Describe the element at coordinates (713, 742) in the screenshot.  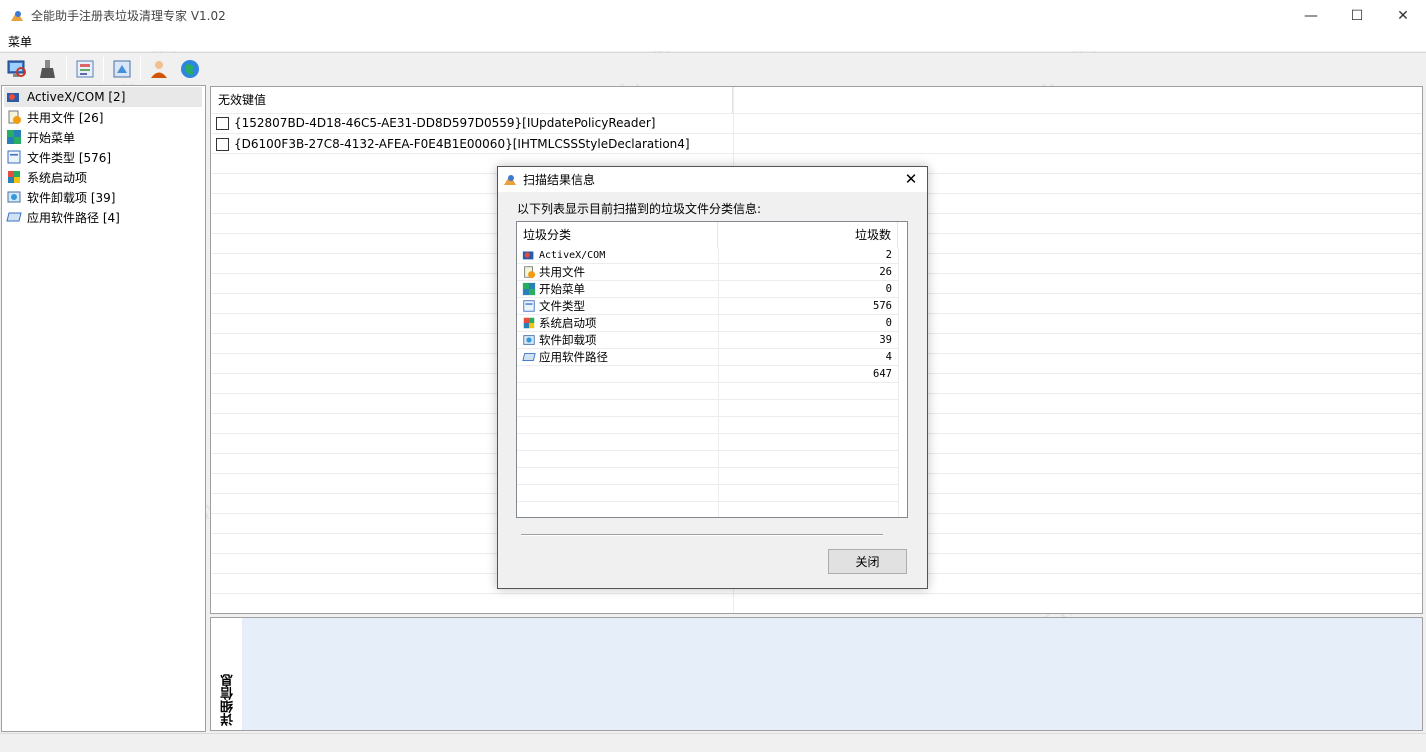
I see `status-bar` at that location.